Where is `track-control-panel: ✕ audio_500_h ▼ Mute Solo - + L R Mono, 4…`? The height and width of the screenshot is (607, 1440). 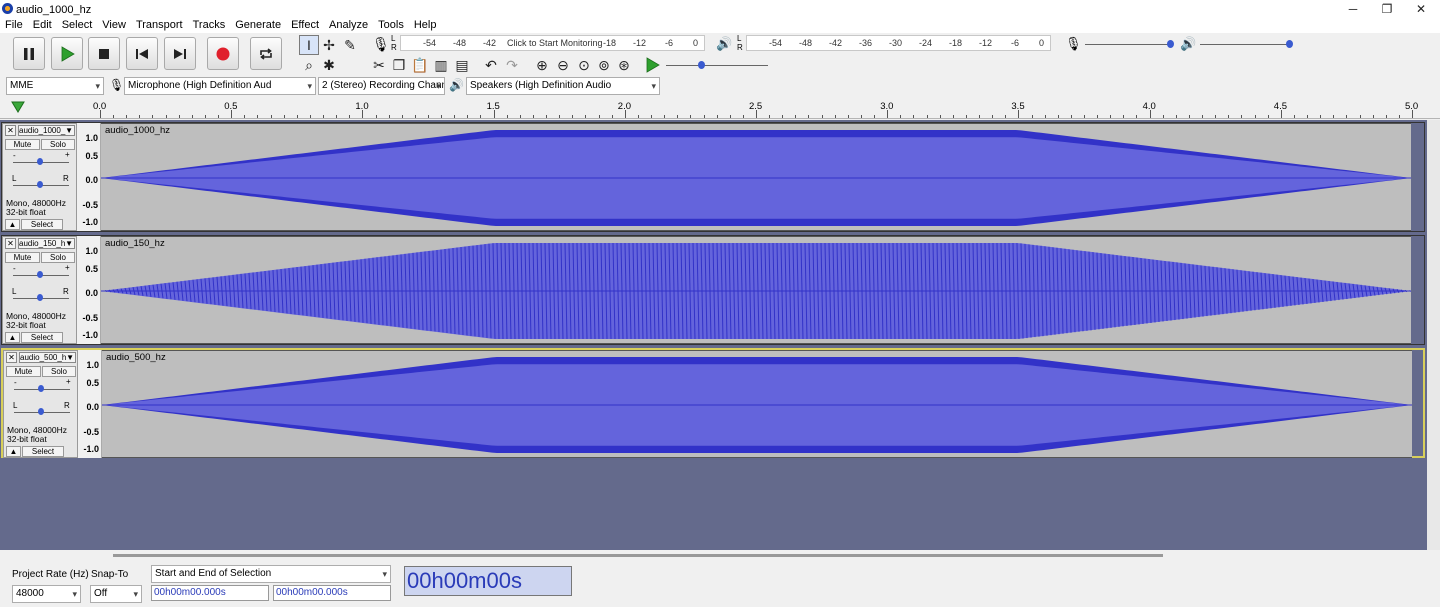
track-control-panel: ✕ audio_500_h ▼ Mute Solo - + L R Mono, 4… is located at coordinates (40, 404).